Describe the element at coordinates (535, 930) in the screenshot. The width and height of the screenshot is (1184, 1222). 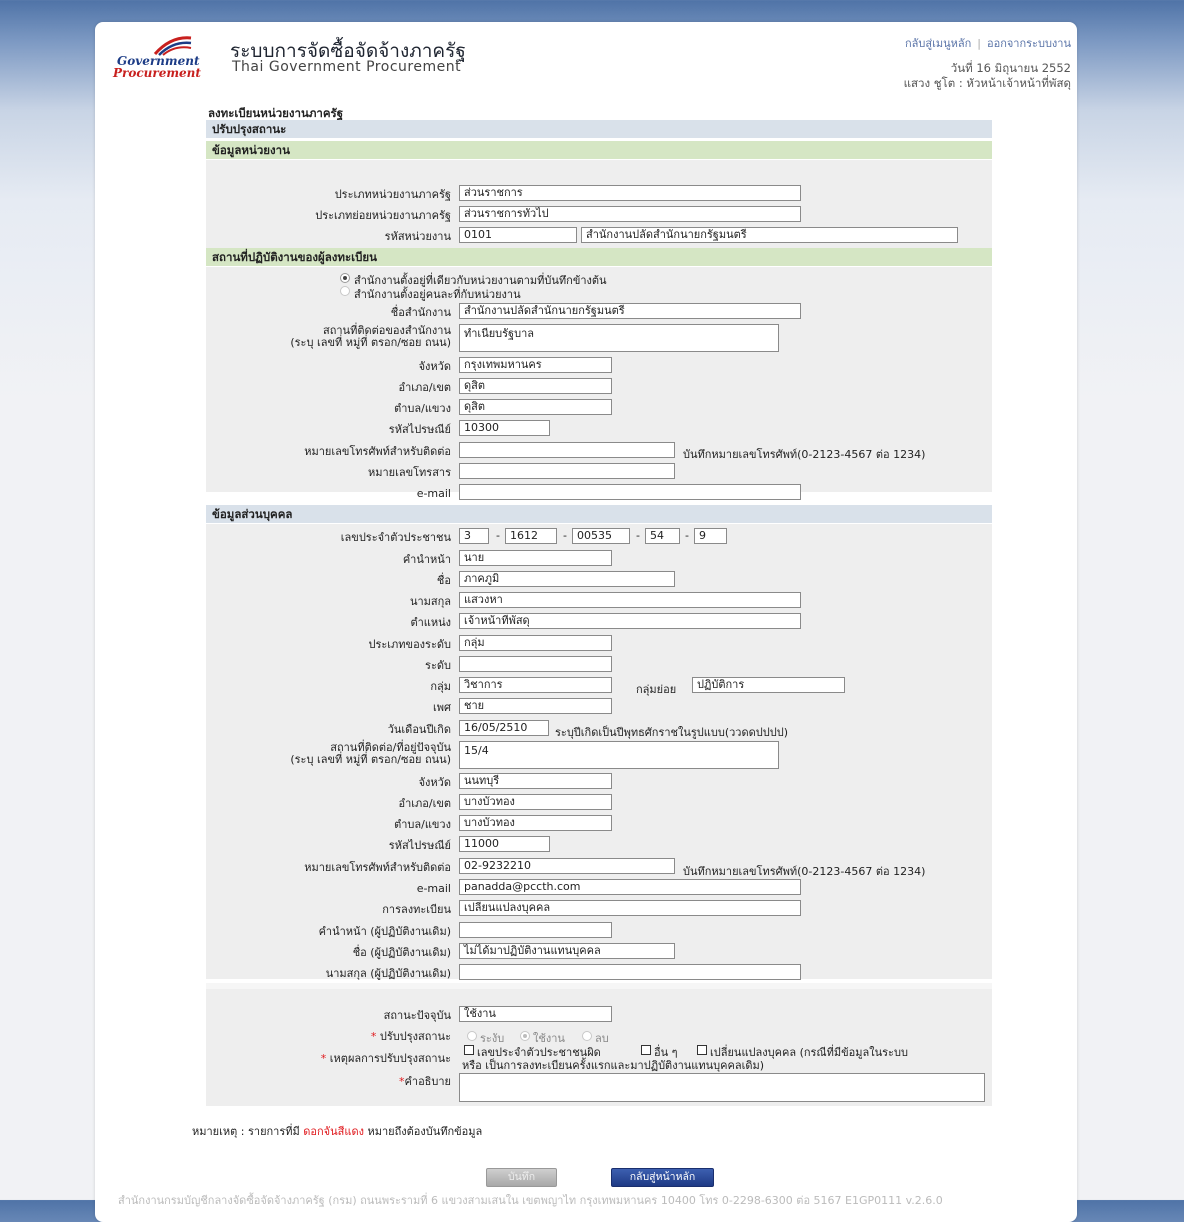
I see `old-prefix-field` at that location.